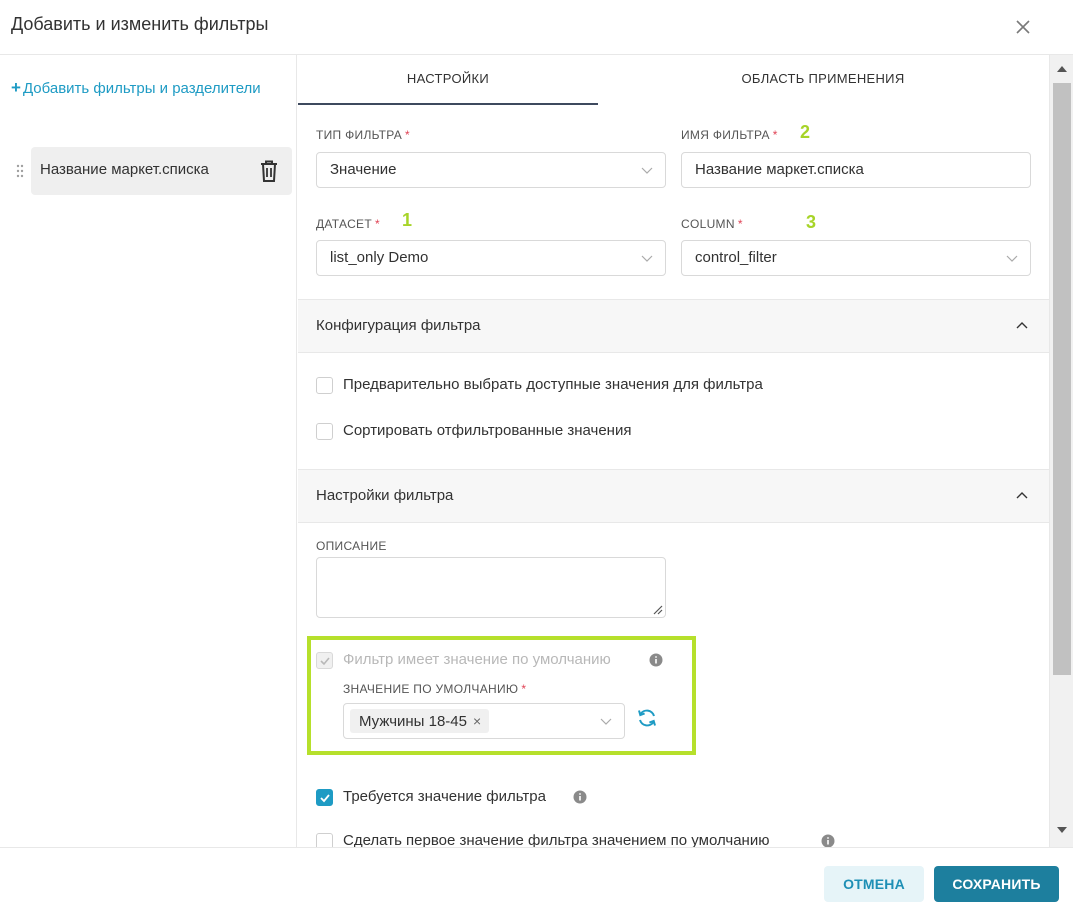 This screenshot has width=1073, height=909. I want to click on section-filter-config-title: Конфигурация фильтра, so click(398, 325).